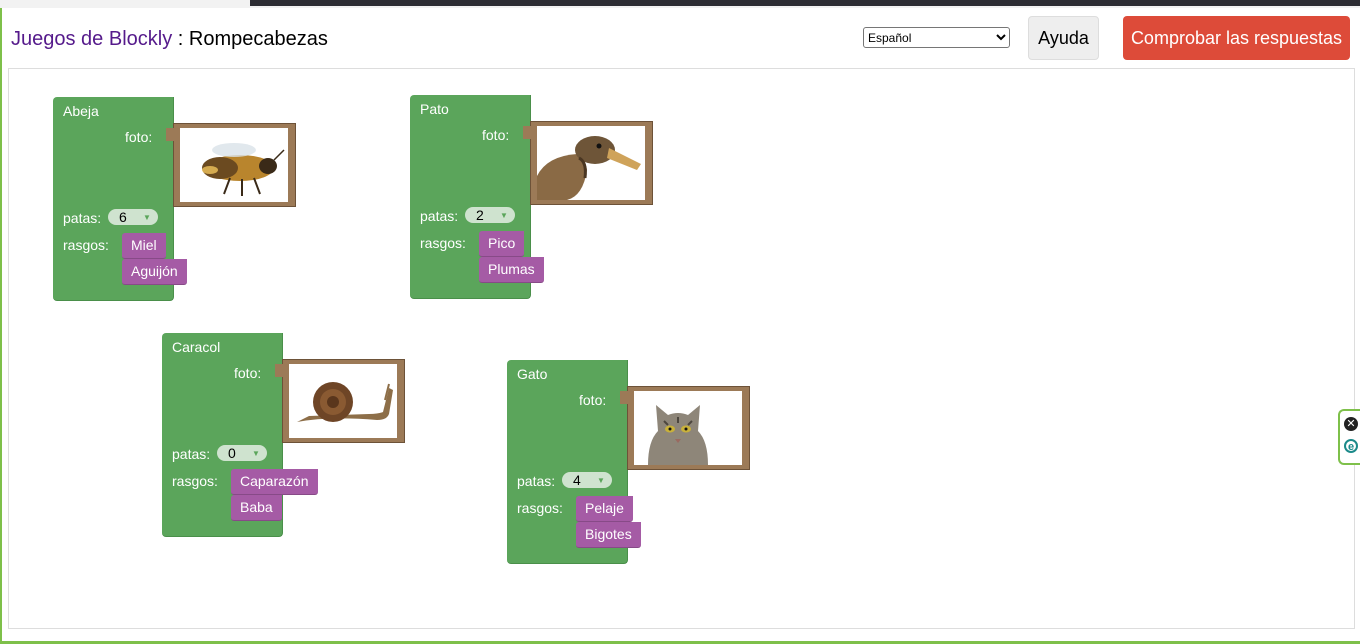 Image resolution: width=1360 pixels, height=644 pixels. What do you see at coordinates (1351, 446) in the screenshot?
I see `extension-e-icon: e` at bounding box center [1351, 446].